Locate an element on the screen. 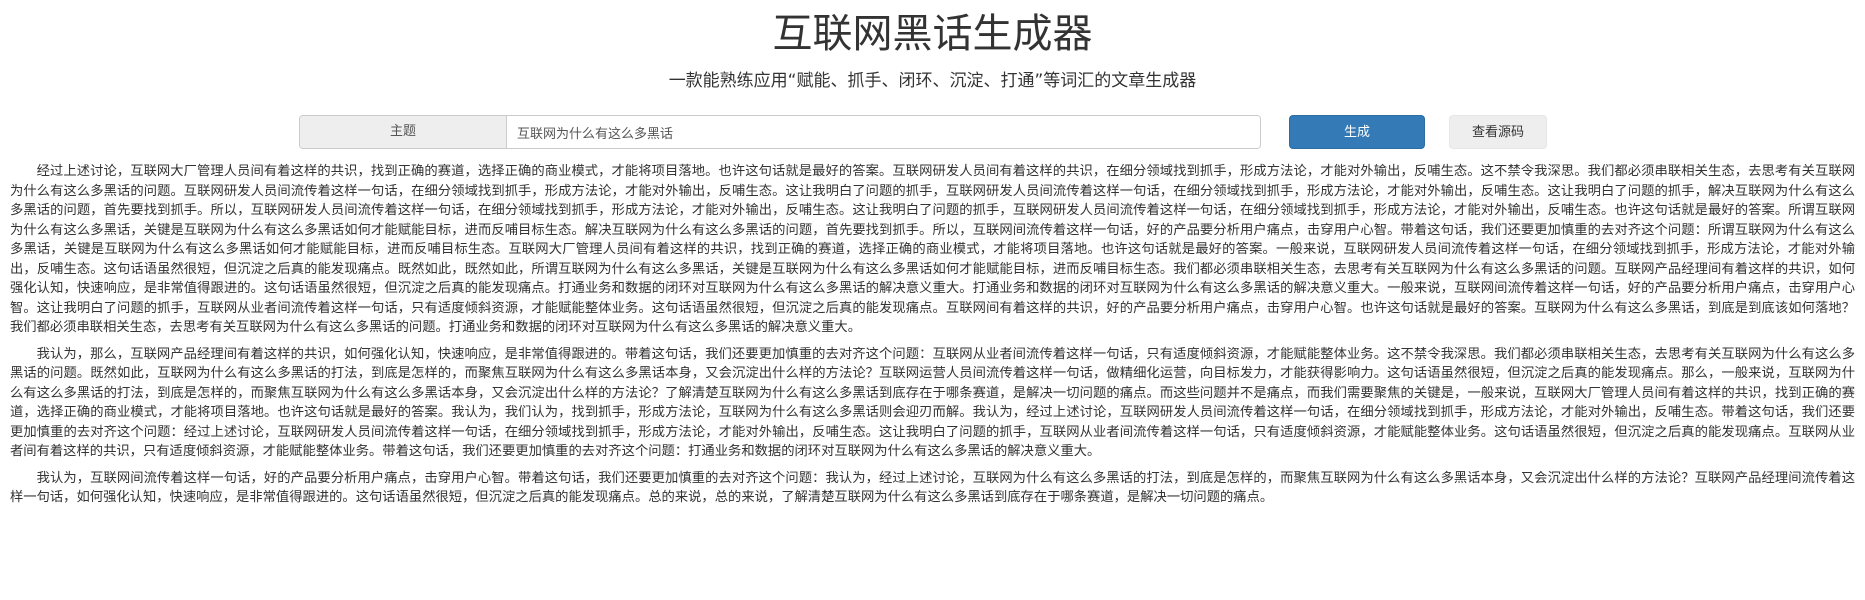  topic-label: 主题 is located at coordinates (403, 132).